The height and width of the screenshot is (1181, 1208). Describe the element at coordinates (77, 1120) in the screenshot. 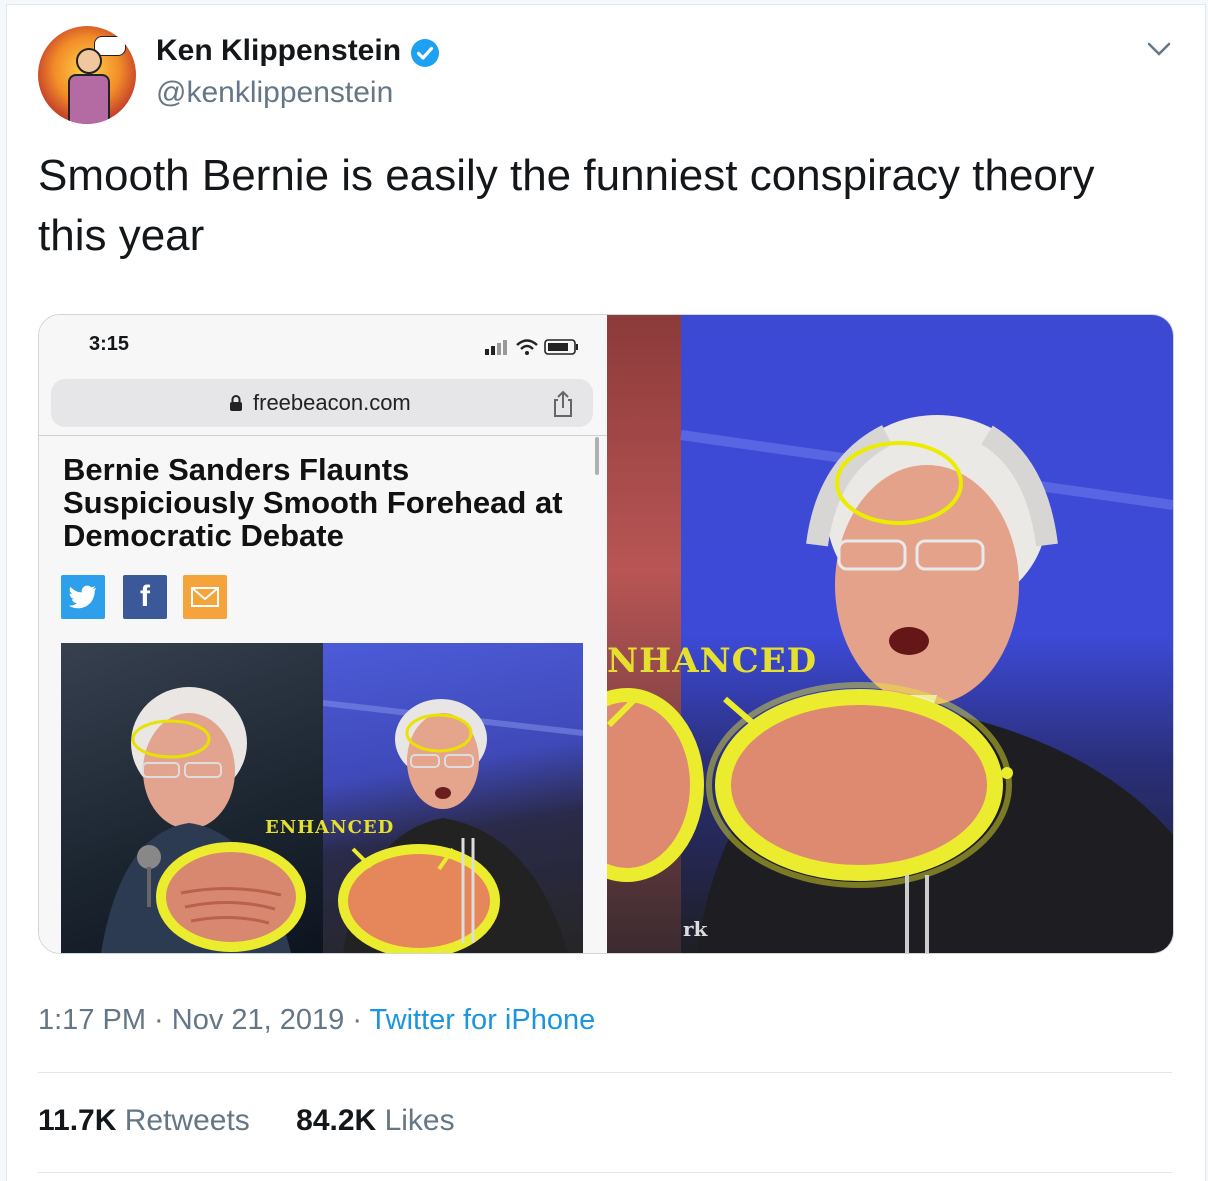

I see `retweets-count: 11.7K` at that location.